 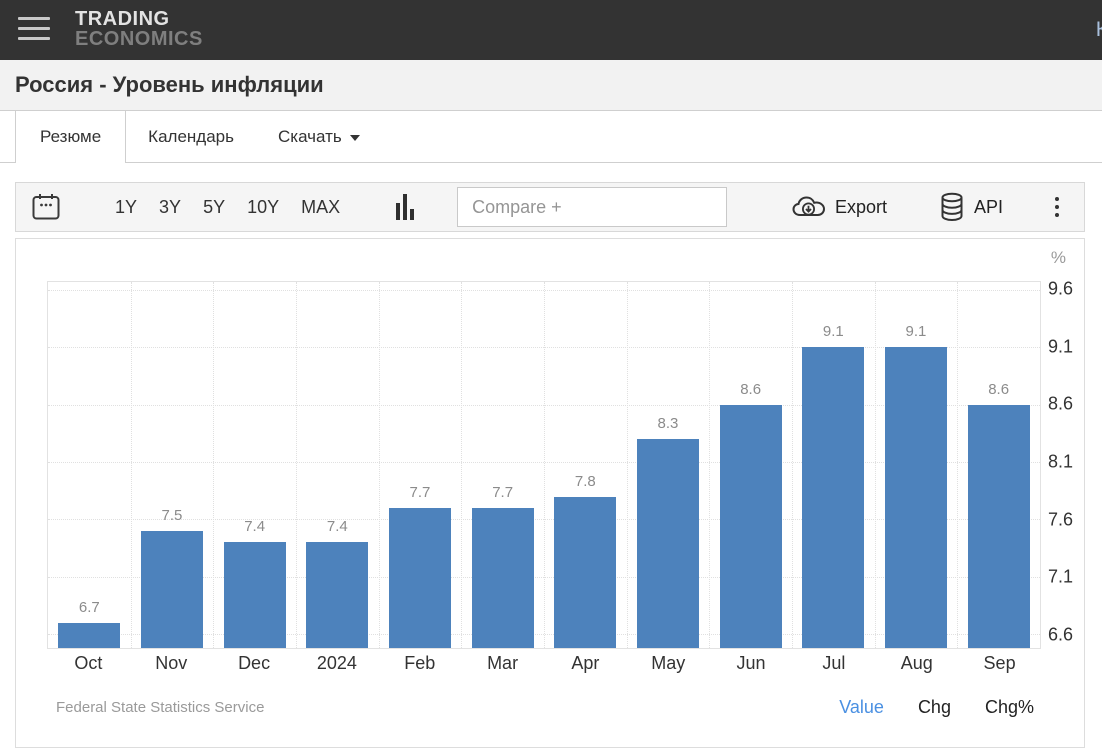 I want to click on x-axis-label: Apr, so click(x=585, y=663).